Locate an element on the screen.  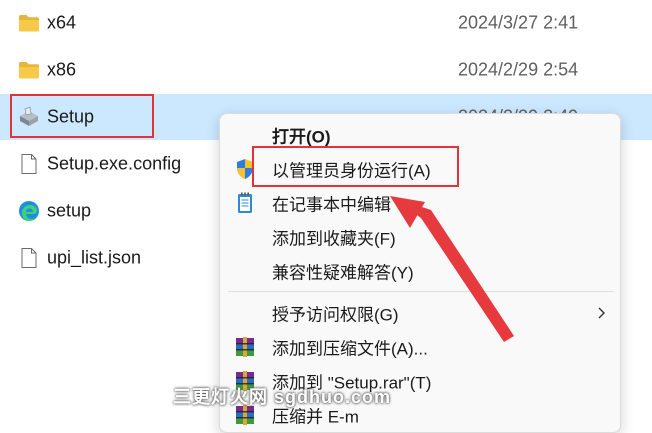
file-name: setup is located at coordinates (69, 210).